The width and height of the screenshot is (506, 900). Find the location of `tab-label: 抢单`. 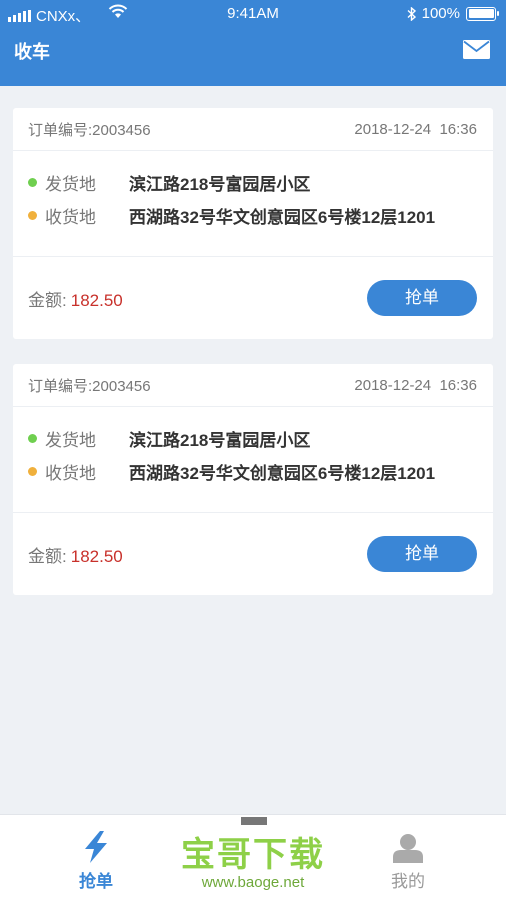

tab-label: 抢单 is located at coordinates (96, 881).